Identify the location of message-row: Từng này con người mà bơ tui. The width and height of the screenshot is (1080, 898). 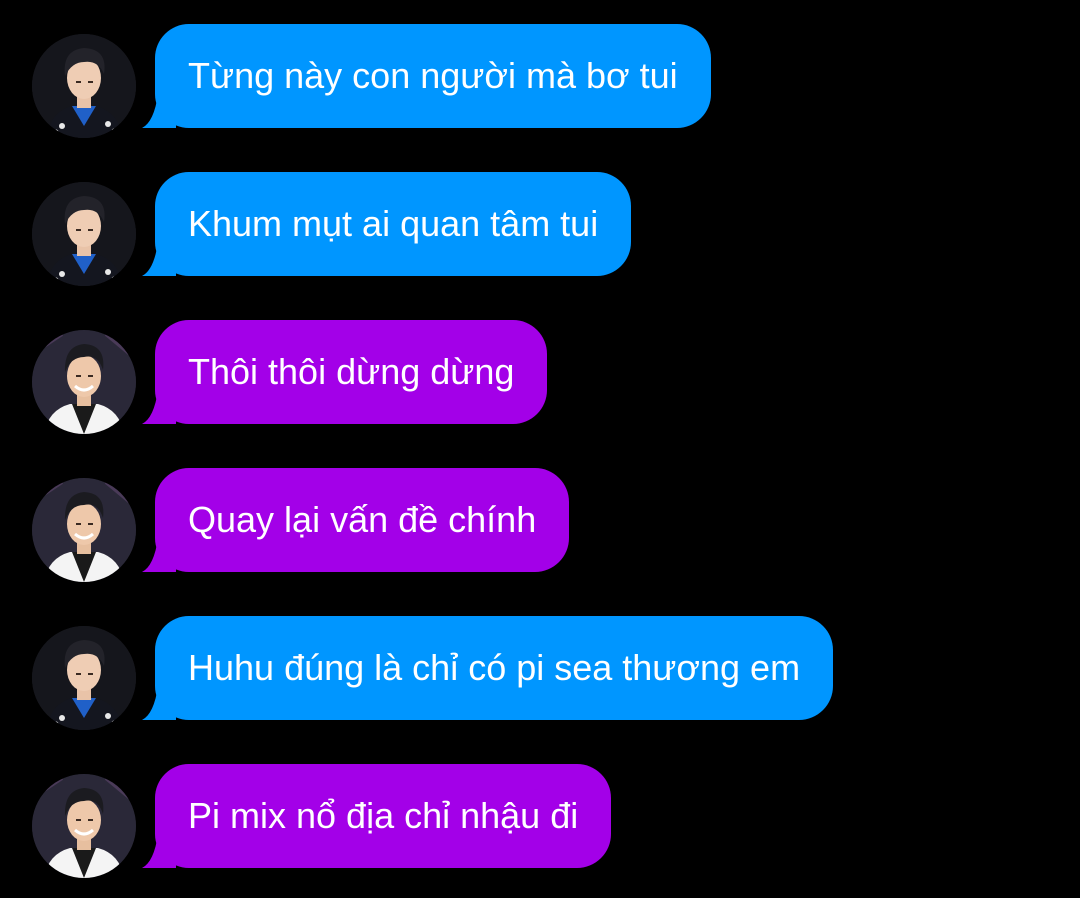
(540, 81).